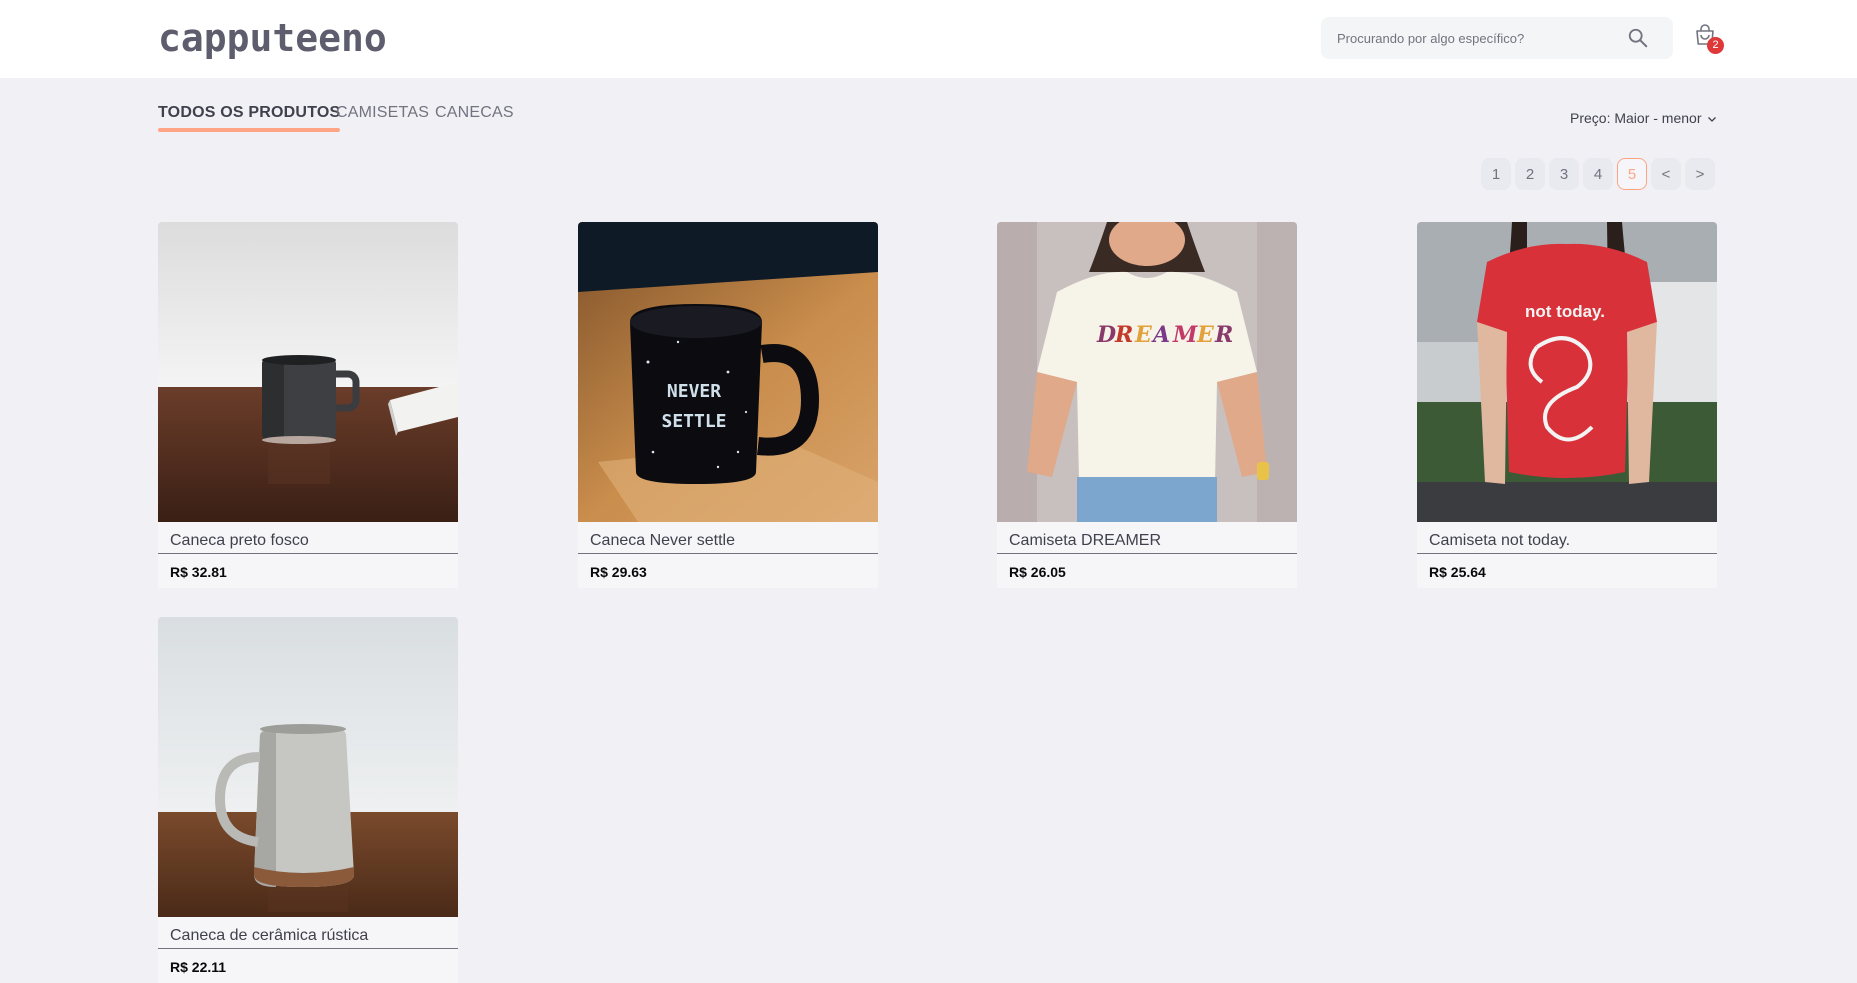 This screenshot has width=1857, height=983. I want to click on sort-label: Preço: Maior - menor, so click(1636, 118).